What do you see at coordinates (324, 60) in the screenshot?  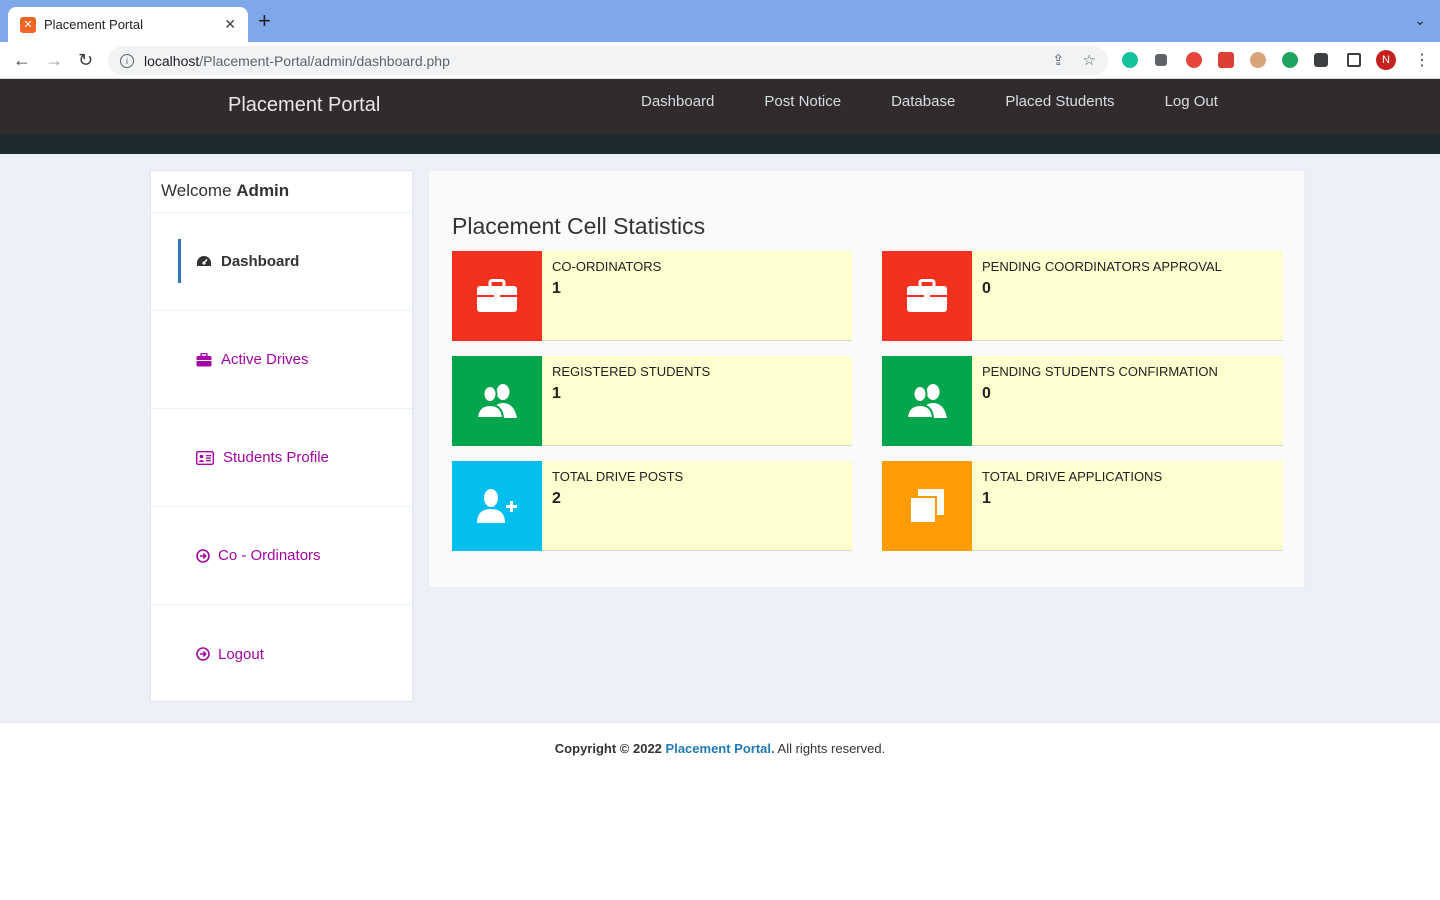 I see `url-path: /Placement-Portal/admin/dashboard.php` at bounding box center [324, 60].